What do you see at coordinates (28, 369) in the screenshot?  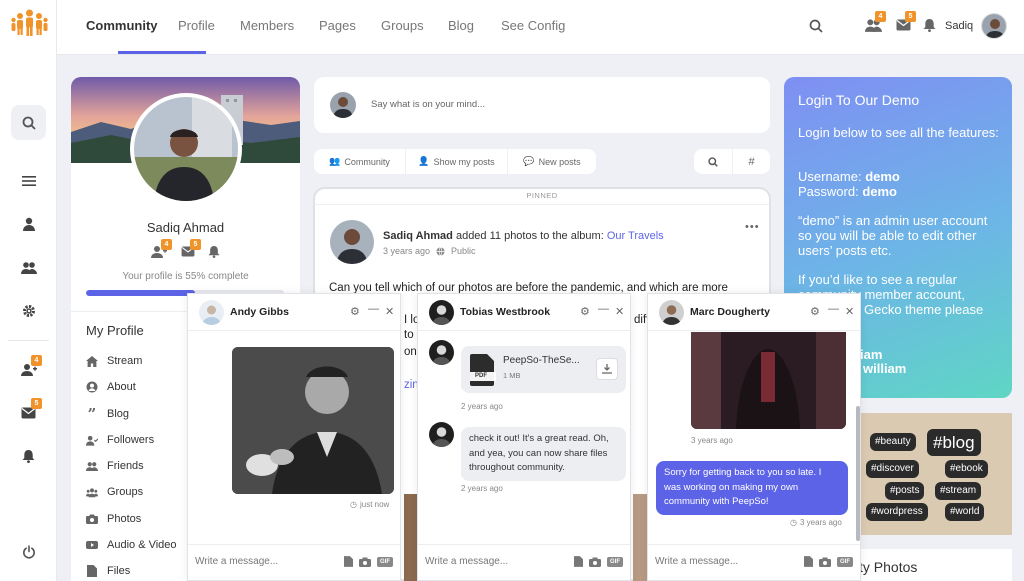 I see `friends-notification-icon: 4` at bounding box center [28, 369].